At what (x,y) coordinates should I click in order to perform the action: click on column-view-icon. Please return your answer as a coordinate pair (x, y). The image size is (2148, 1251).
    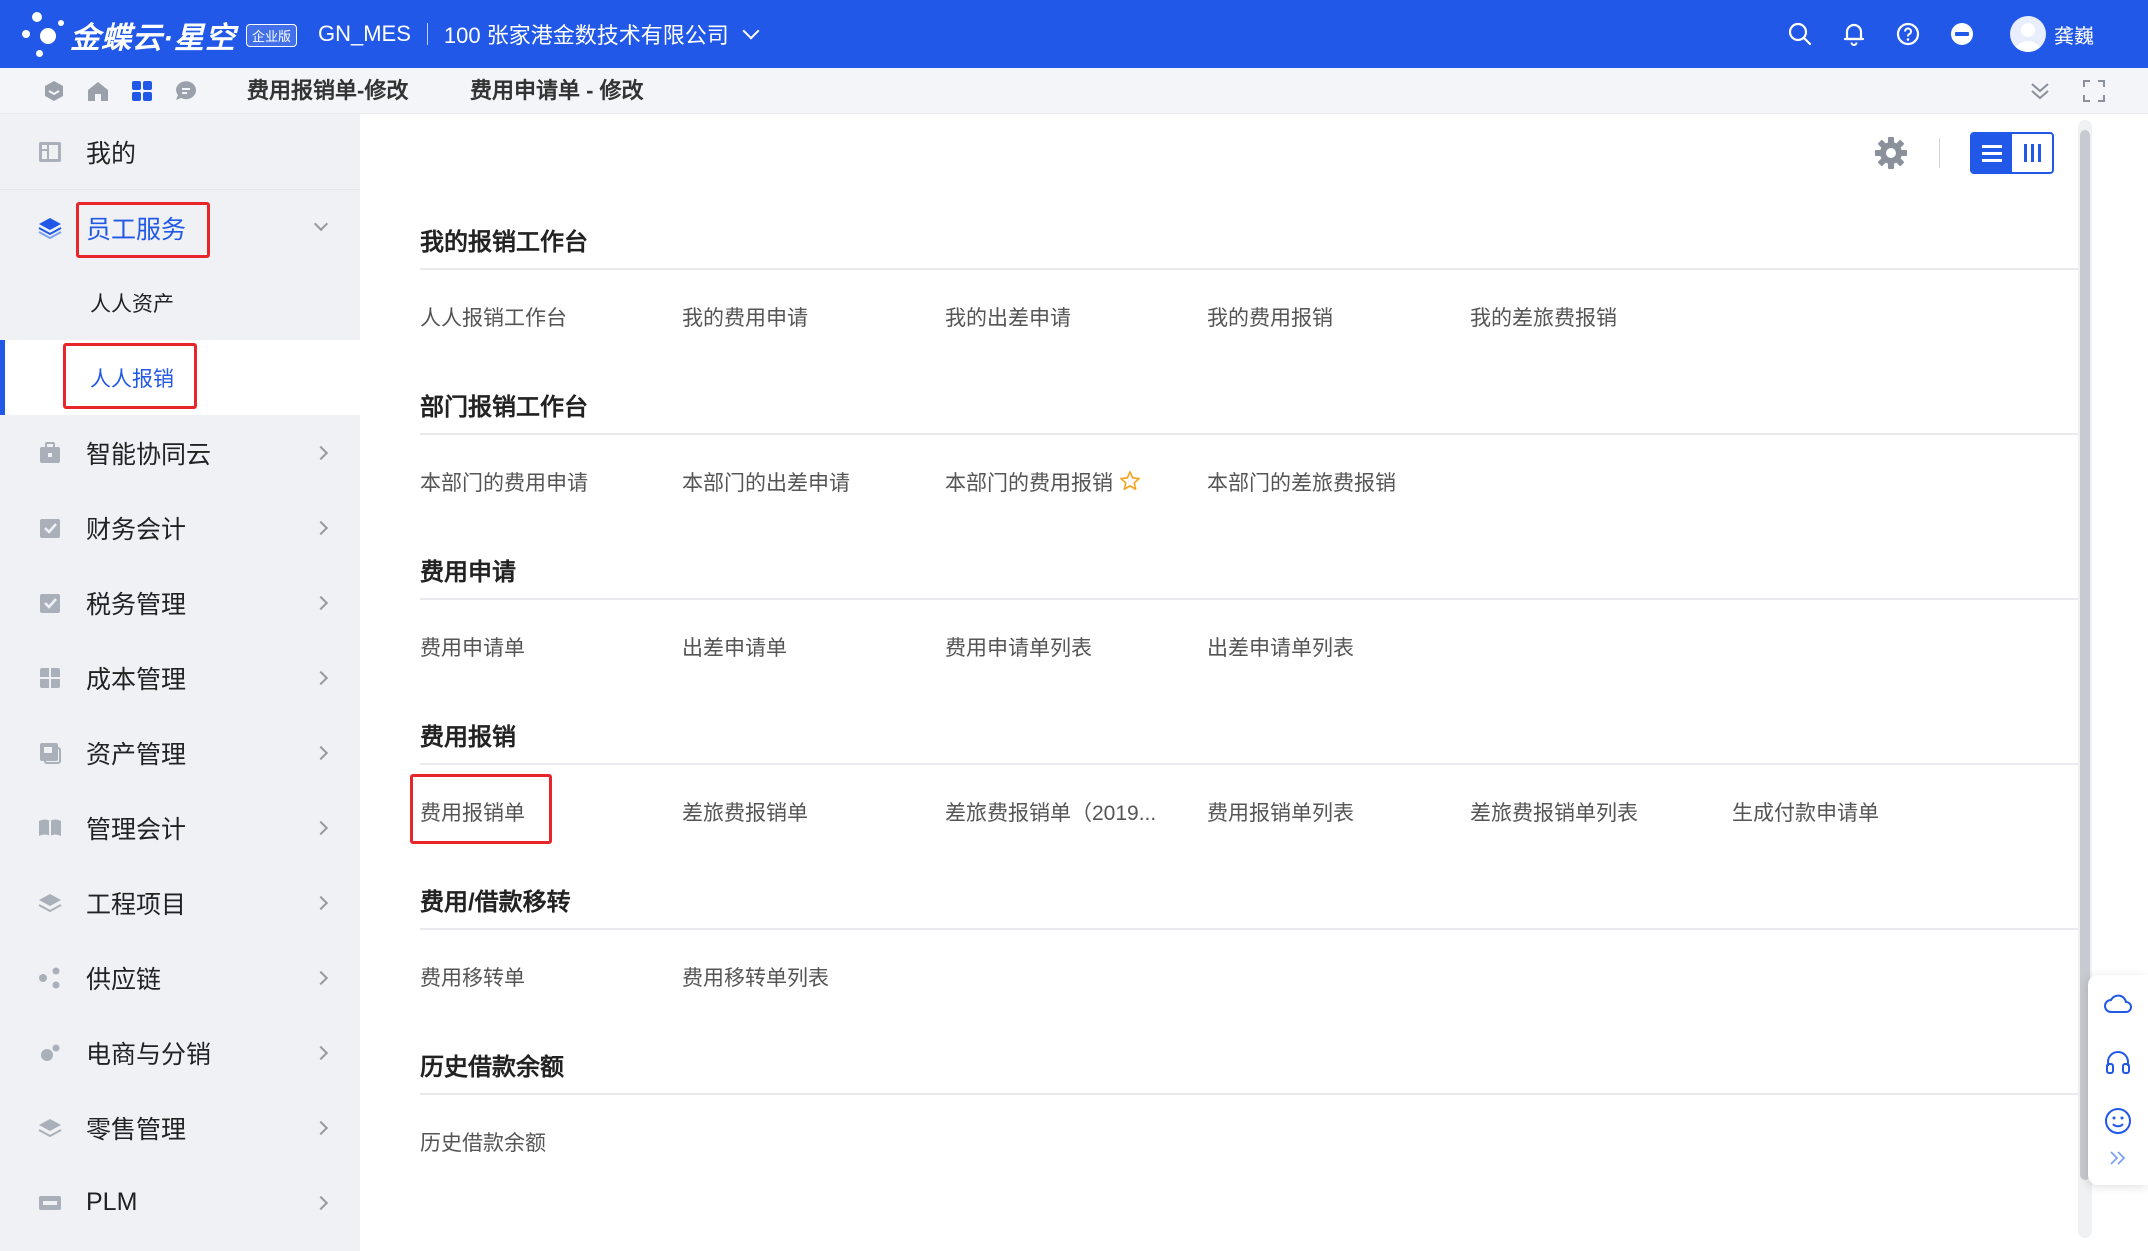
    Looking at the image, I should click on (2032, 153).